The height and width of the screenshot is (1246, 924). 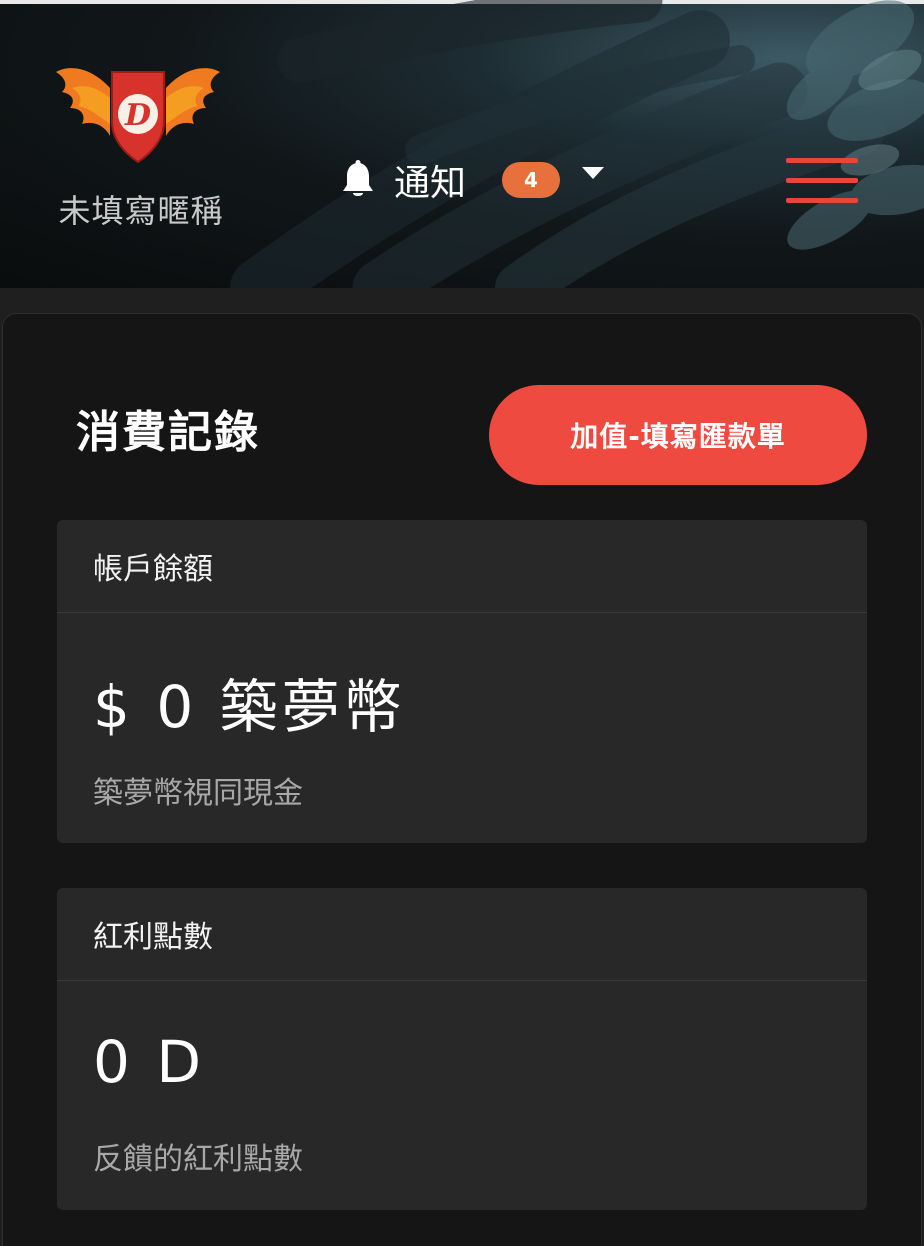 I want to click on nickname-label: 未填寫暱稱, so click(x=141, y=209).